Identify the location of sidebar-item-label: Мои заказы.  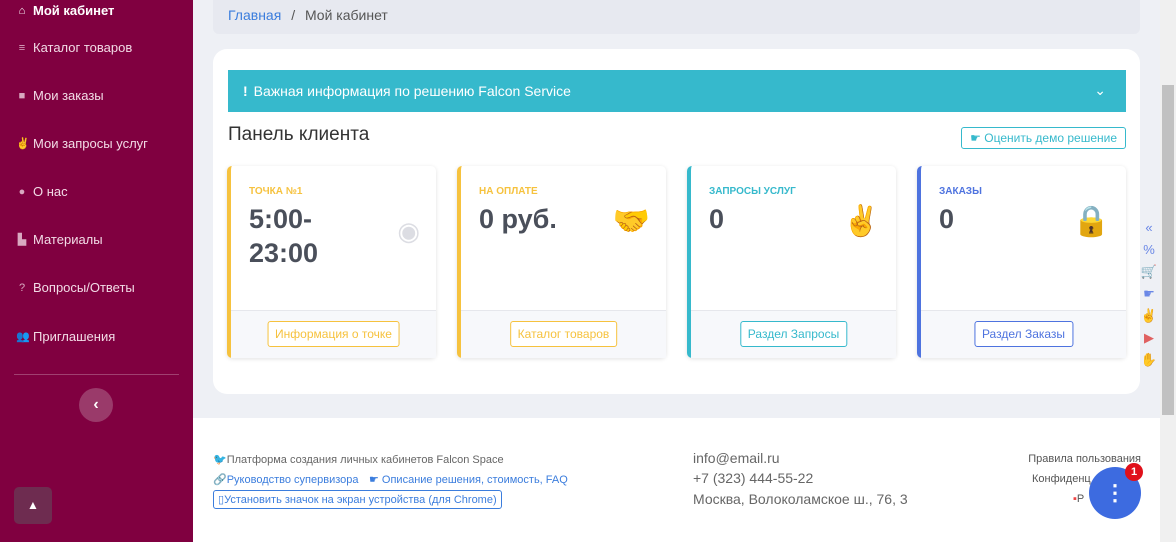
(68, 95).